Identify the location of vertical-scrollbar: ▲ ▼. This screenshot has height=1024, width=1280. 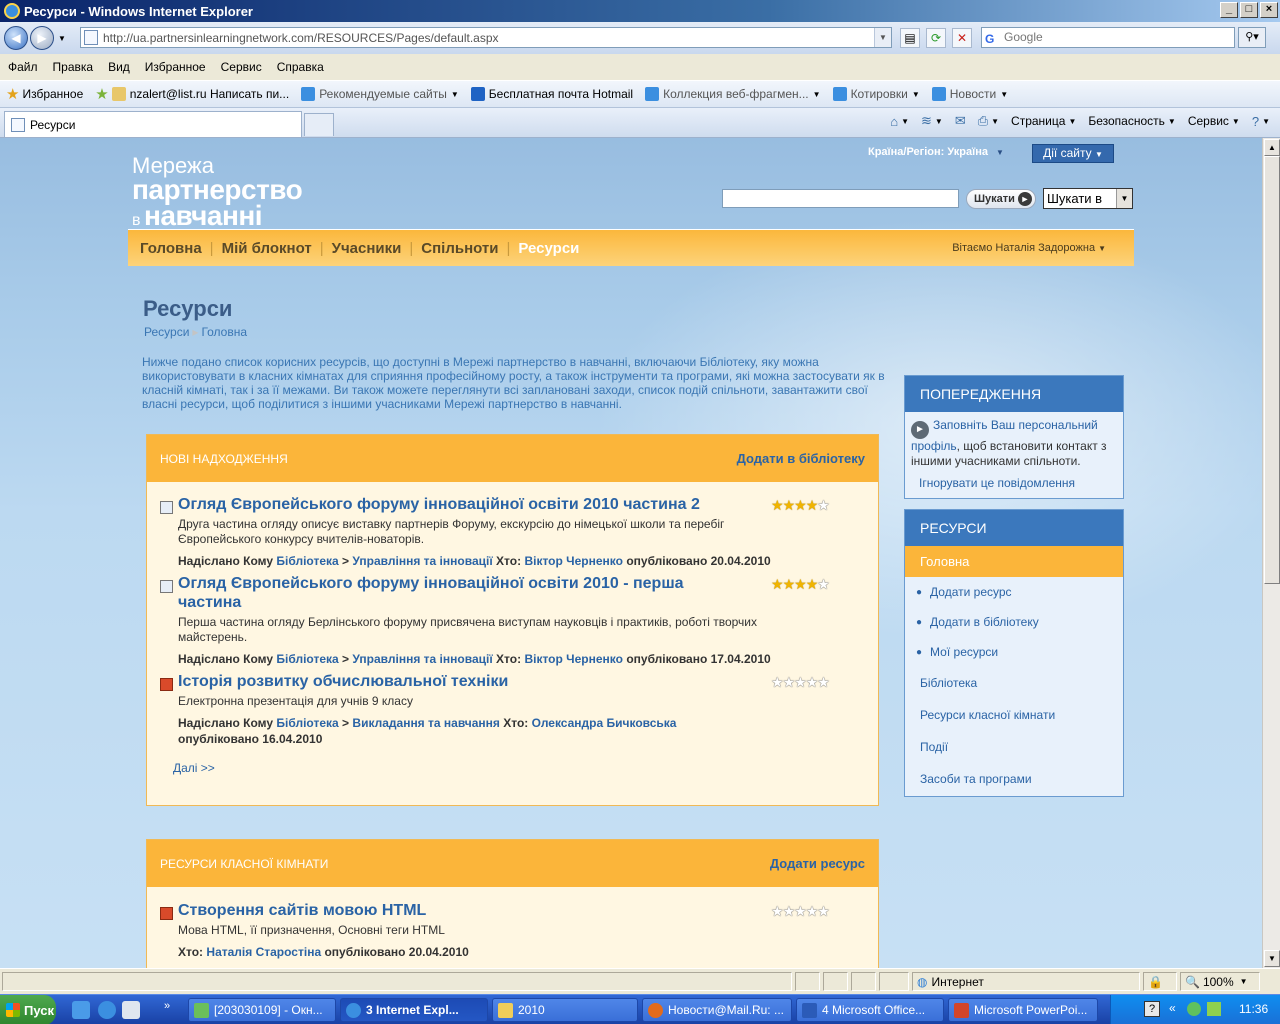
(1271, 553).